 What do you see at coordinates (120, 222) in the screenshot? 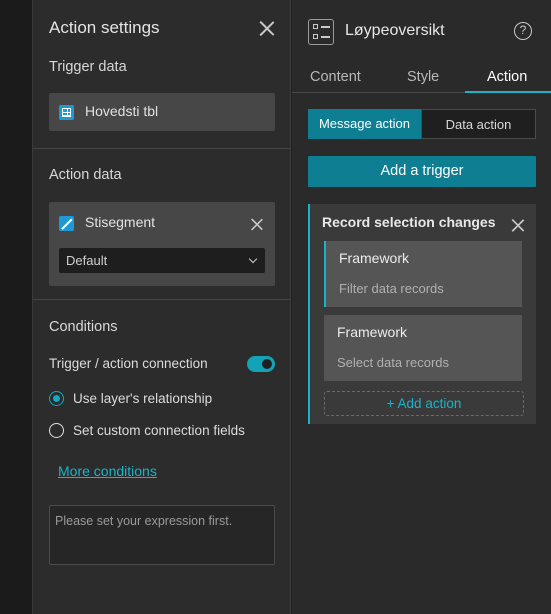
I see `action-data-value: Stisegment` at bounding box center [120, 222].